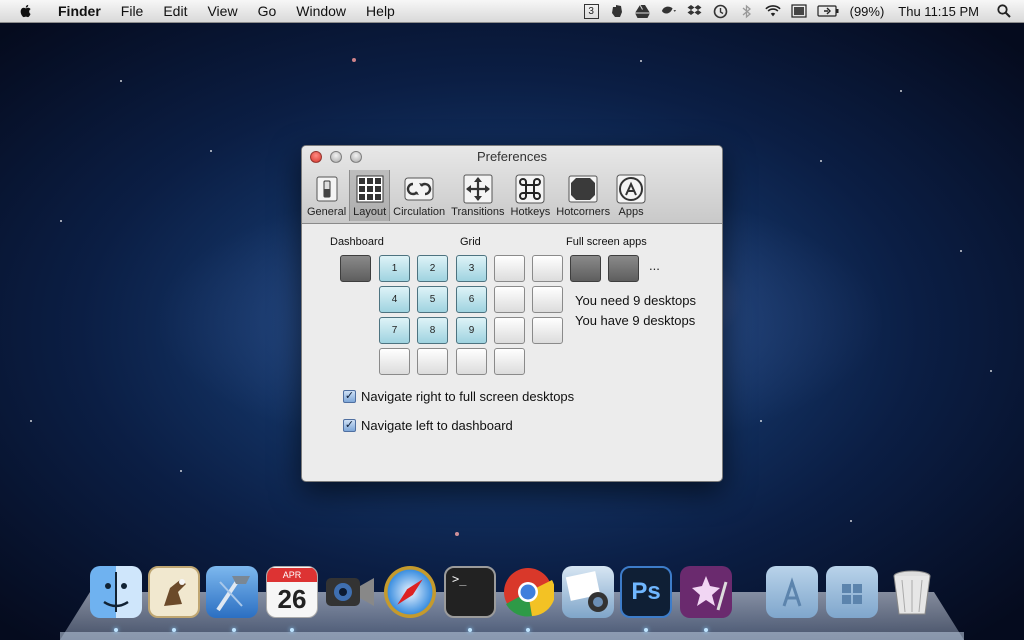  Describe the element at coordinates (432, 268) in the screenshot. I see `desktop-tile: 2` at that location.